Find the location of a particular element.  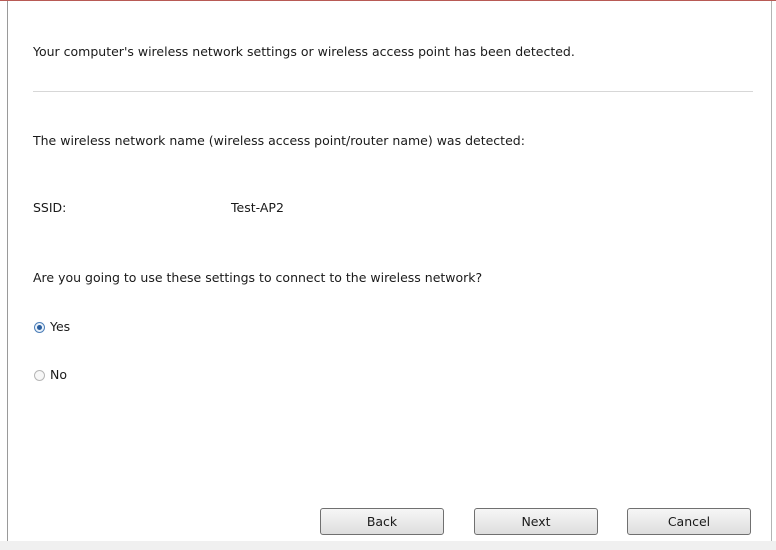

window-bottom-edge is located at coordinates (388, 545).